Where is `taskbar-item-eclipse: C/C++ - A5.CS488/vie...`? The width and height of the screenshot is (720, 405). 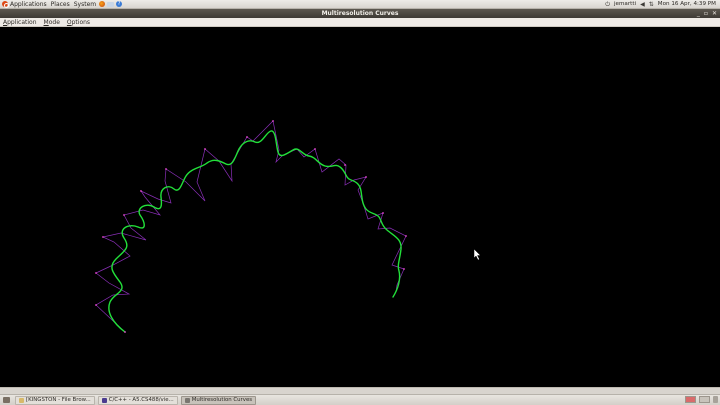
taskbar-item-eclipse: C/C++ - A5.CS488/vie... is located at coordinates (137, 400).